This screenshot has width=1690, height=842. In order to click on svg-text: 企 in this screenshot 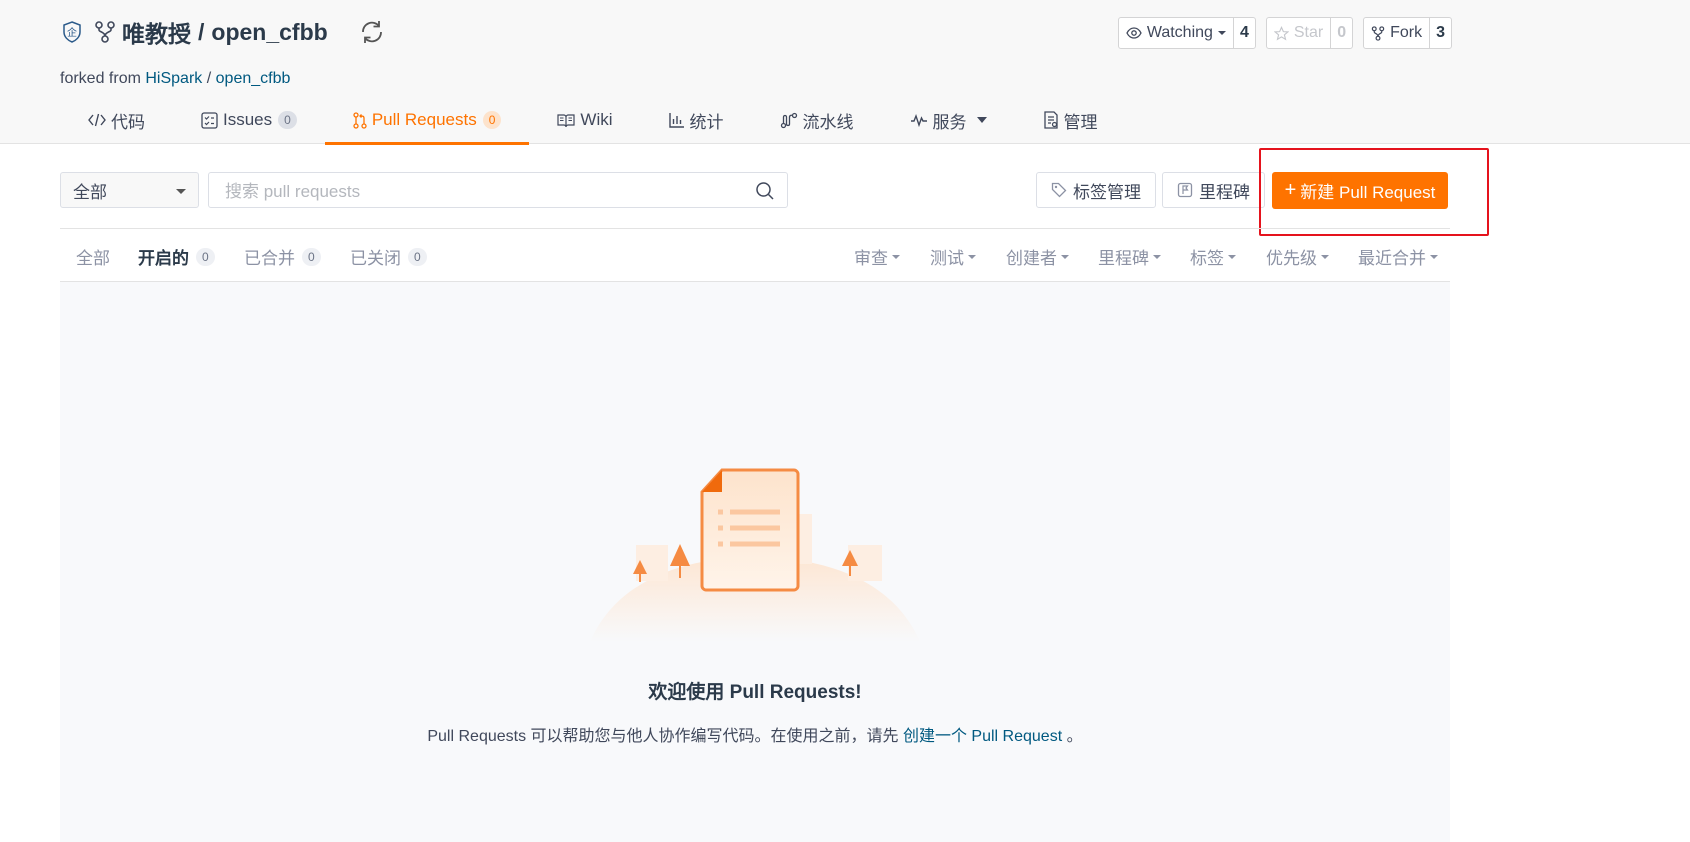, I will do `click(72, 32)`.